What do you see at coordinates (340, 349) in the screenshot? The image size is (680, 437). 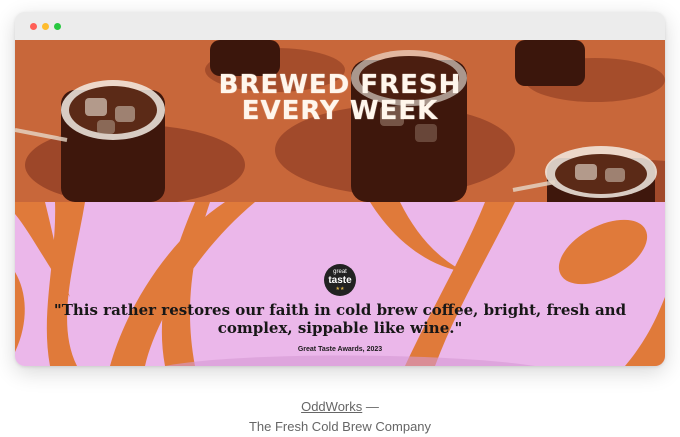 I see `testimonial-source: Great Taste Awards, 2023` at bounding box center [340, 349].